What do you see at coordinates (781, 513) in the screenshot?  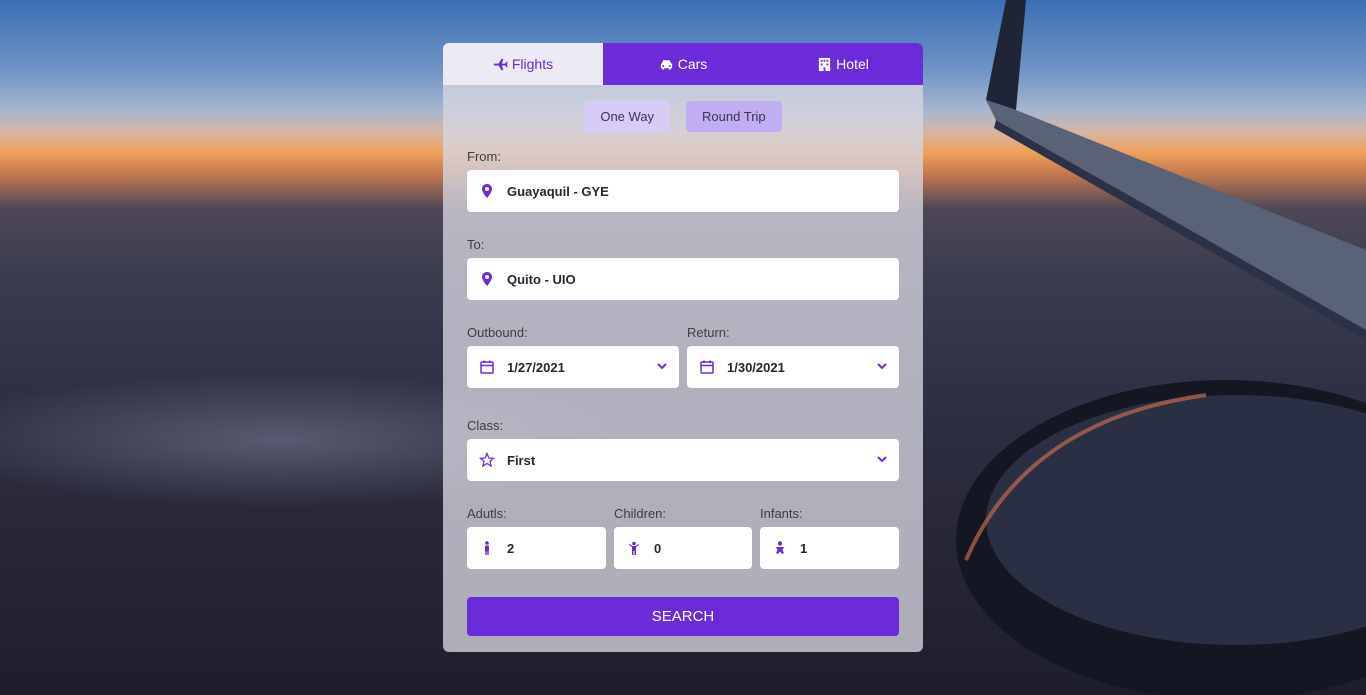 I see `infants-label: Infants:` at bounding box center [781, 513].